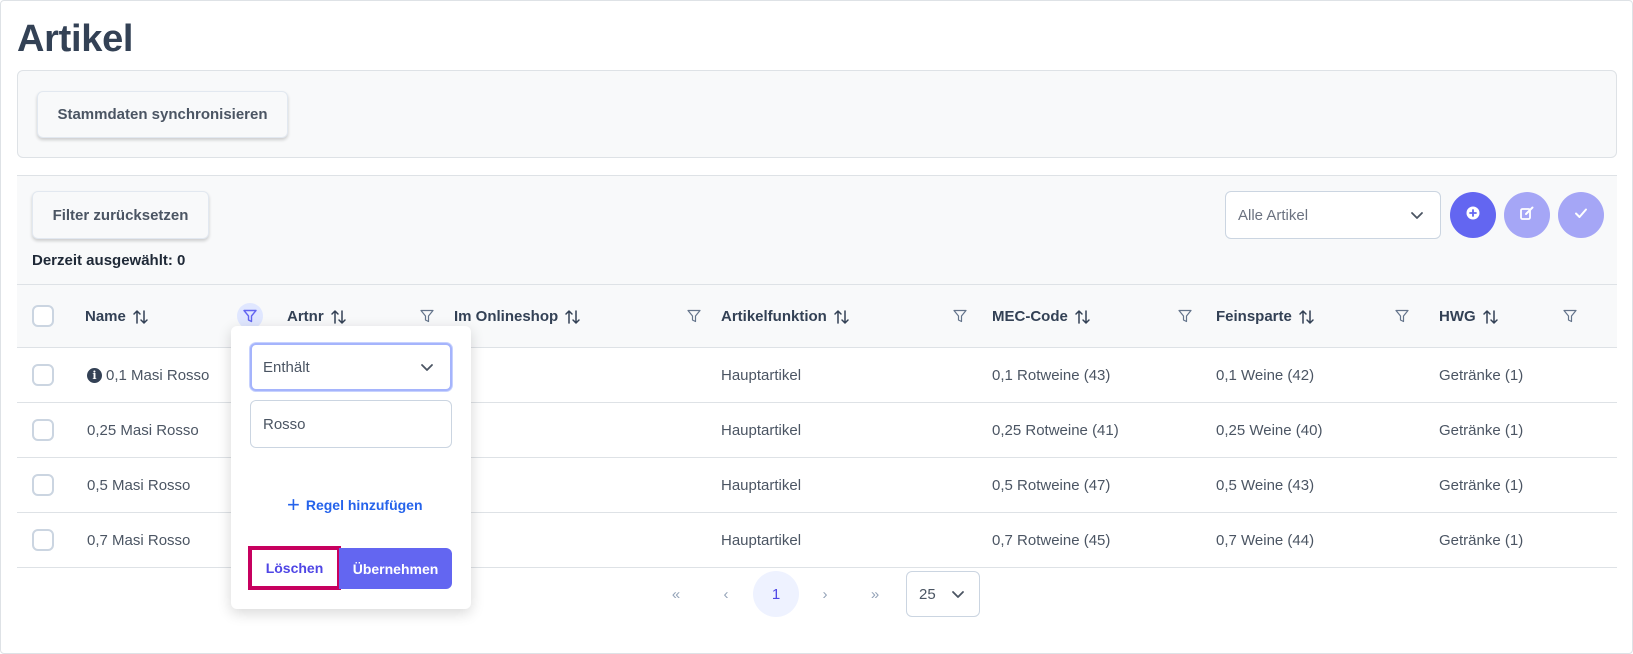 The height and width of the screenshot is (654, 1633). I want to click on next-page-button: ›, so click(825, 594).